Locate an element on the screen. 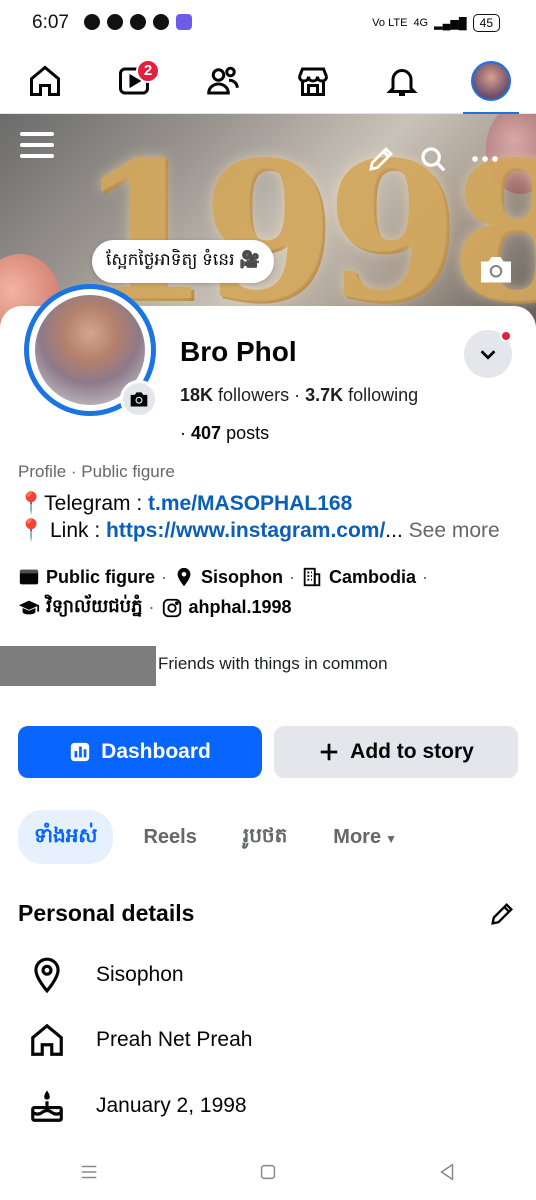 This screenshot has height=1200, width=536. nav-notifications is located at coordinates (402, 81).